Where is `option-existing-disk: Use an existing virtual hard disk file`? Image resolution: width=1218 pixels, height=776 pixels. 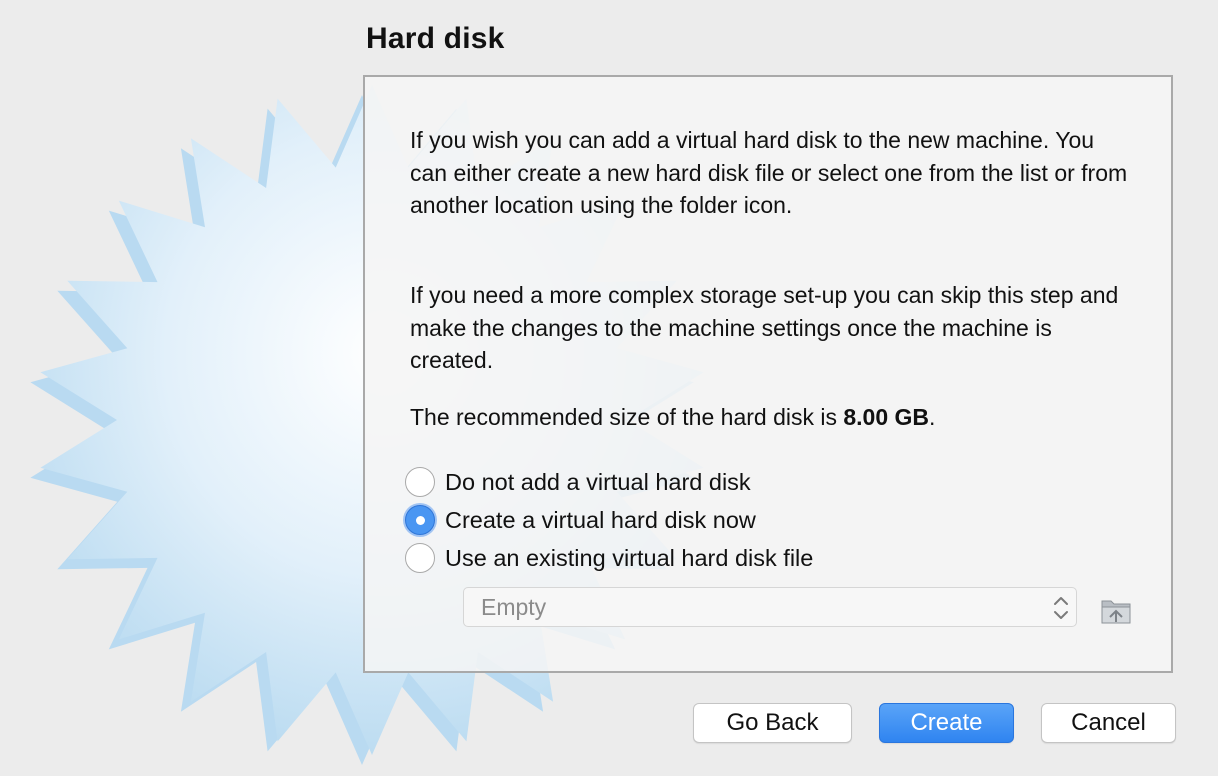
option-existing-disk: Use an existing virtual hard disk file is located at coordinates (609, 558).